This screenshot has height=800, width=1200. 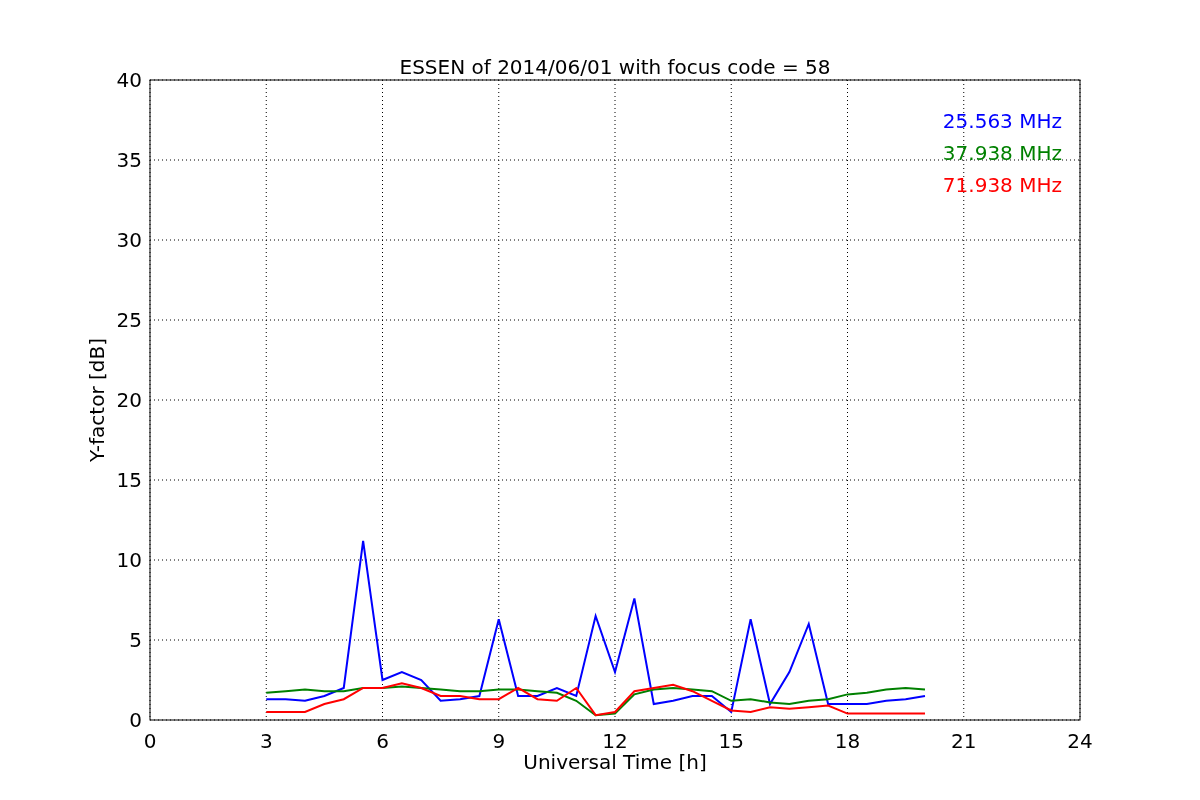 I want to click on x-tick-label: 3, so click(x=266, y=741).